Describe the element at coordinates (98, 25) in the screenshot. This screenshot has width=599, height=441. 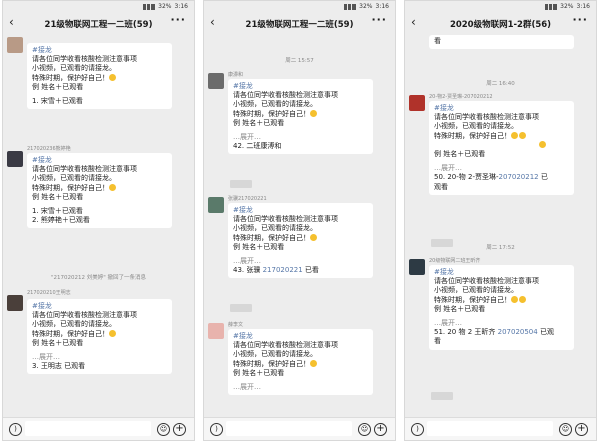
I see `chat-title: 21级物联网工程一二班(59)` at that location.